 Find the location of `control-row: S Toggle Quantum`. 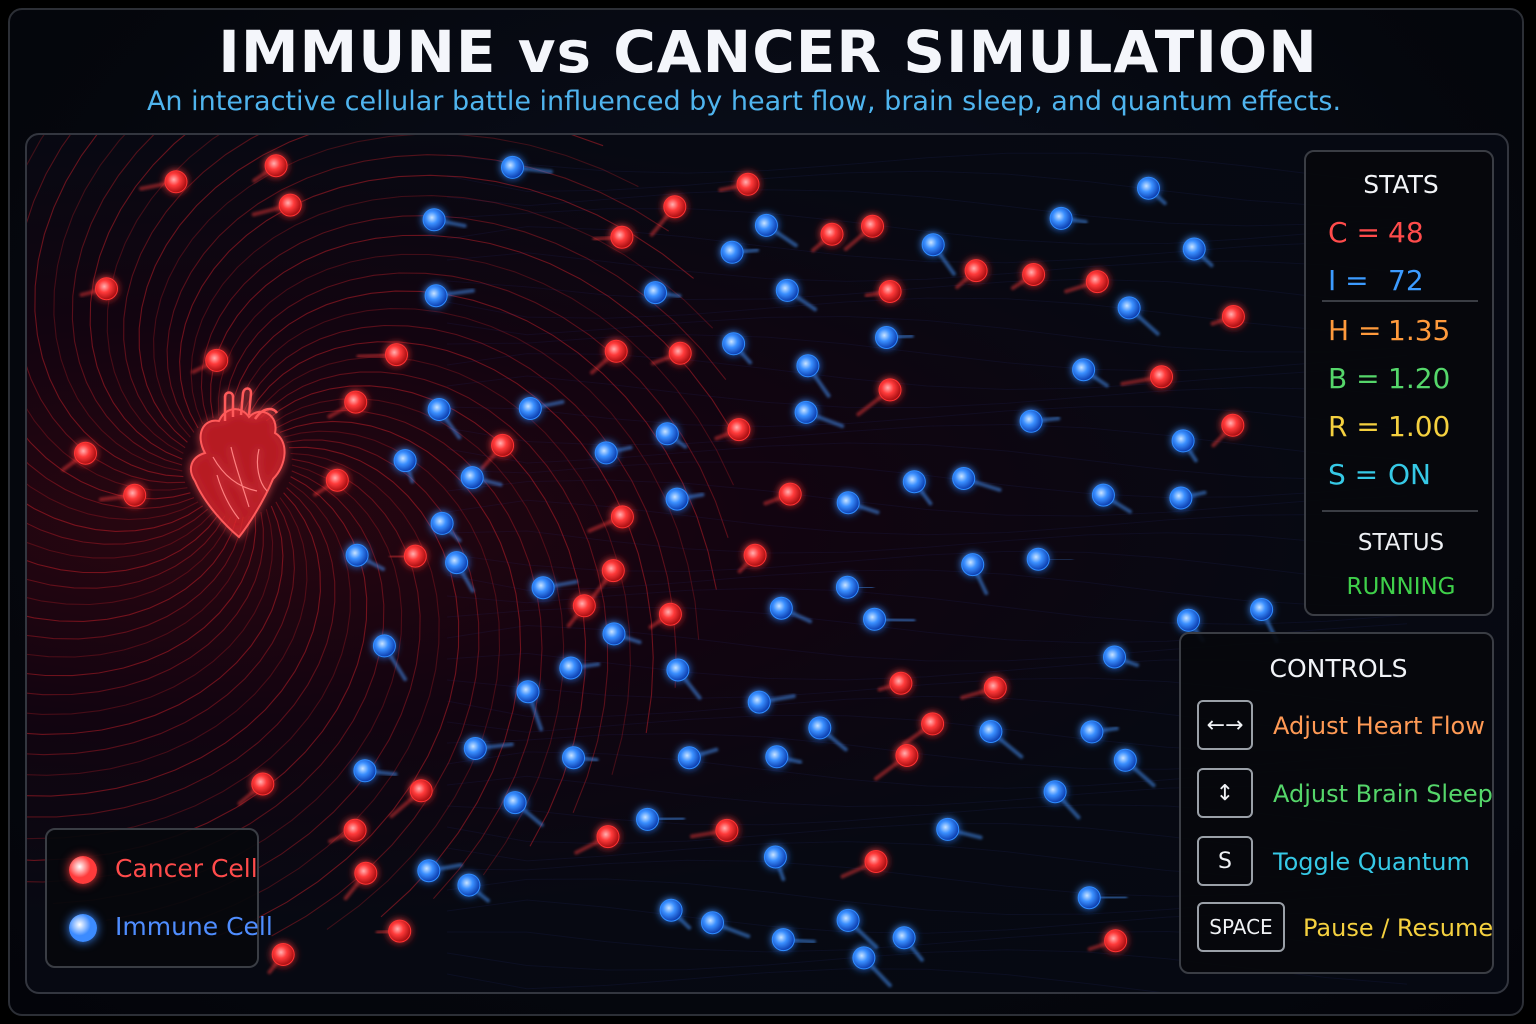

control-row: S Toggle Quantum is located at coordinates (1342, 862).